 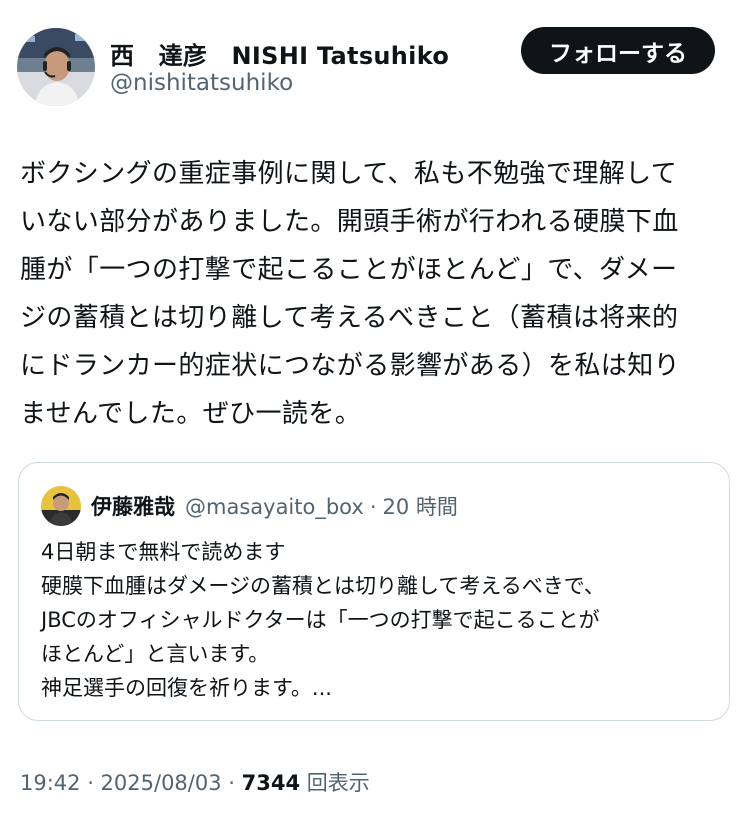 I want to click on views-label: 回表示, so click(x=335, y=783).